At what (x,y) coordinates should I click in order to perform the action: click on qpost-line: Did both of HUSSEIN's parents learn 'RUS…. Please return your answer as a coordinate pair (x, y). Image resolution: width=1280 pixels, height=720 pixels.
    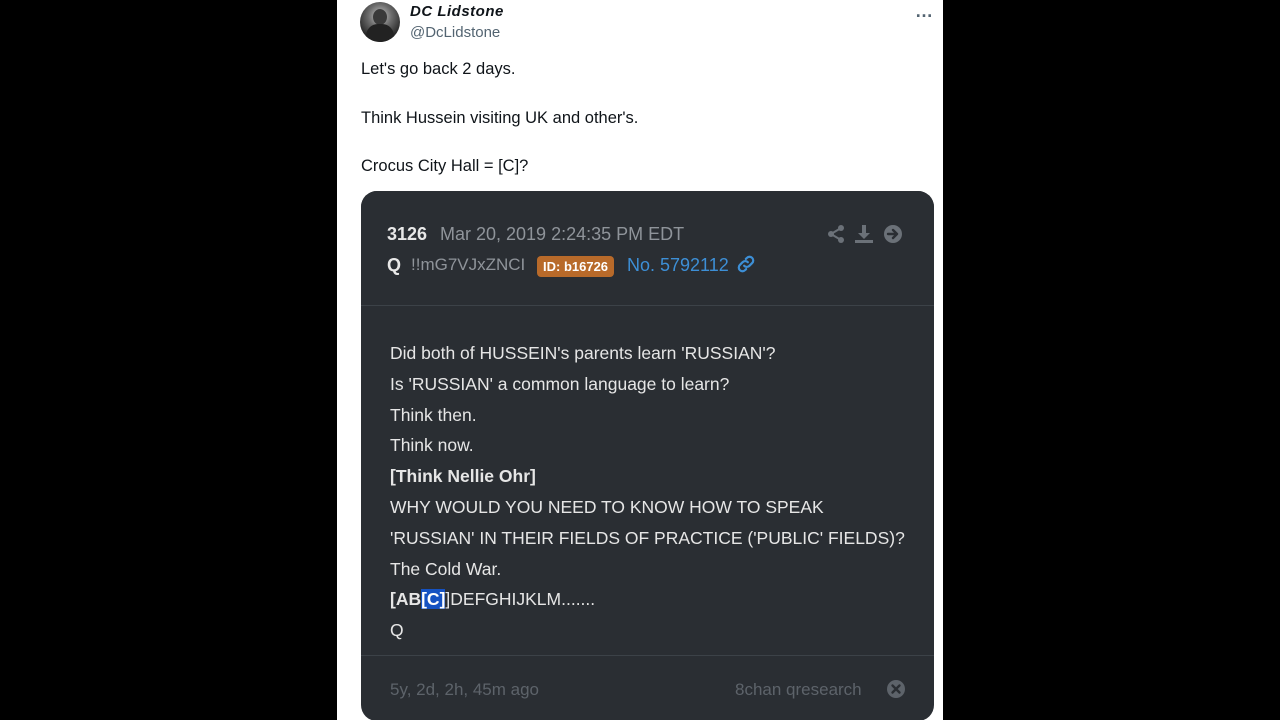
    Looking at the image, I should click on (583, 353).